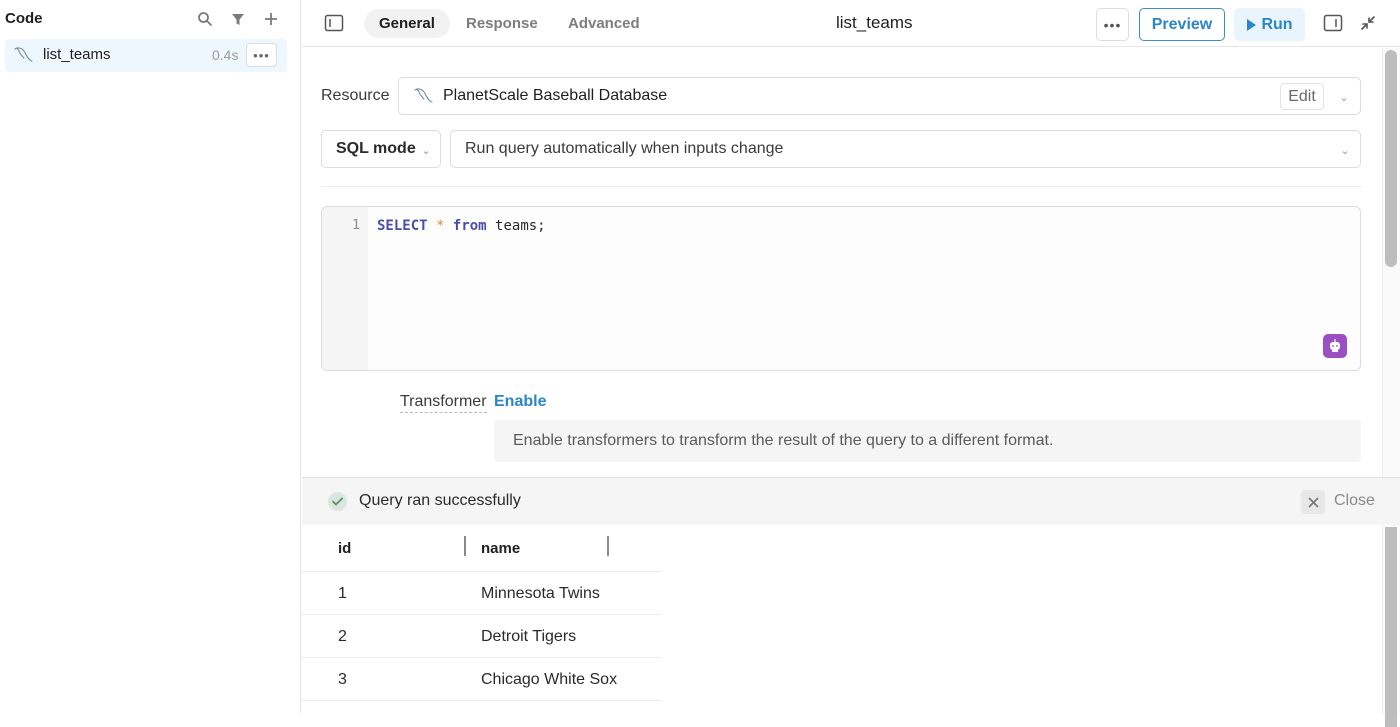 This screenshot has width=1400, height=727. Describe the element at coordinates (1313, 502) in the screenshot. I see `close-icon` at that location.